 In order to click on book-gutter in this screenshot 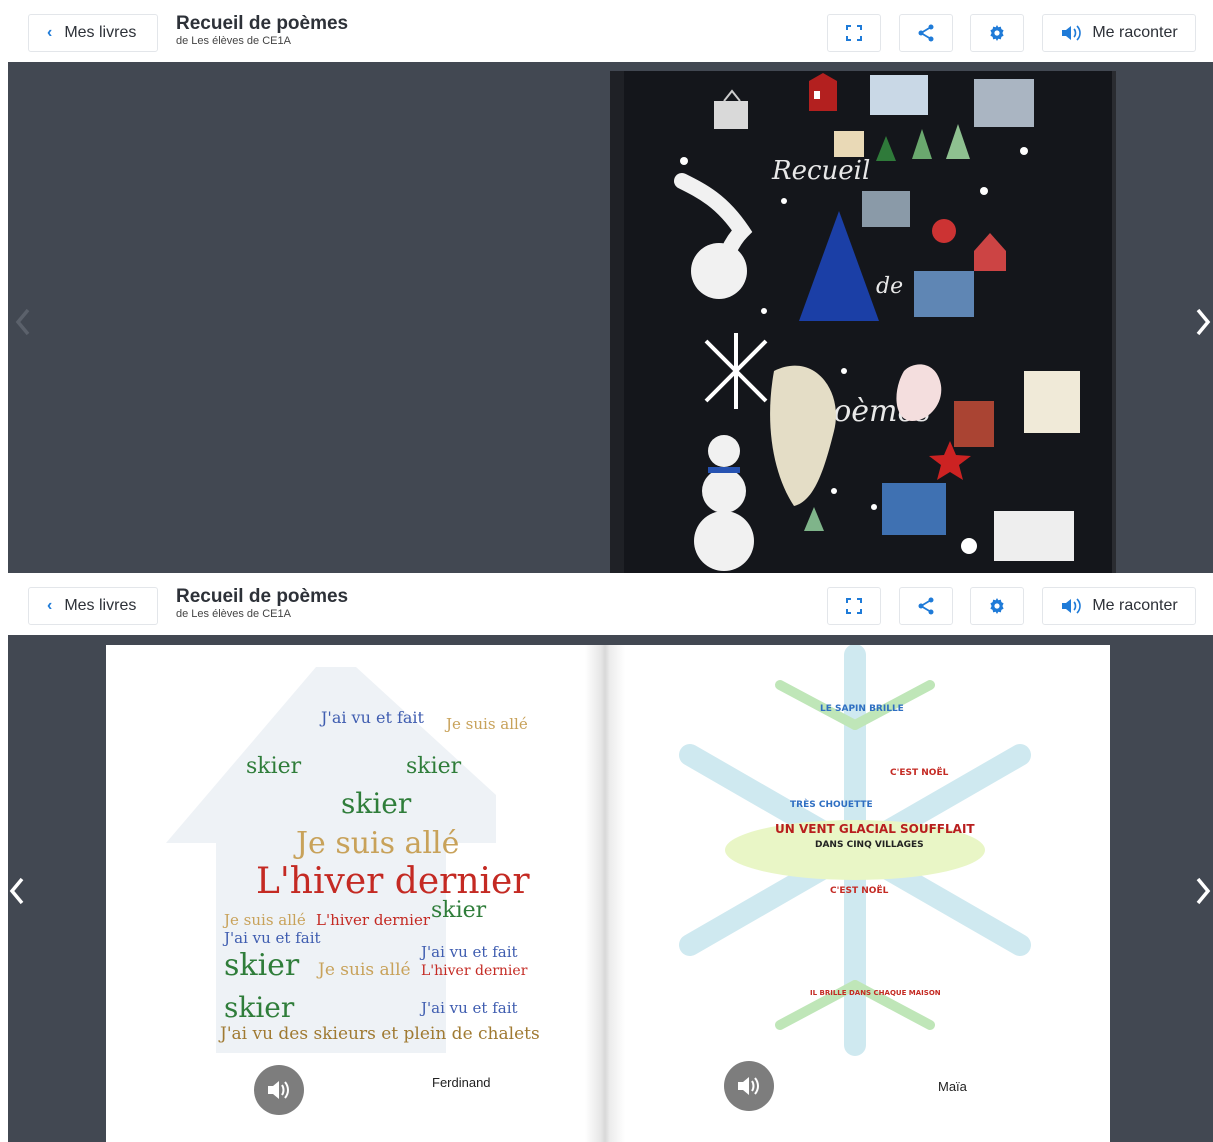, I will do `click(605, 893)`.